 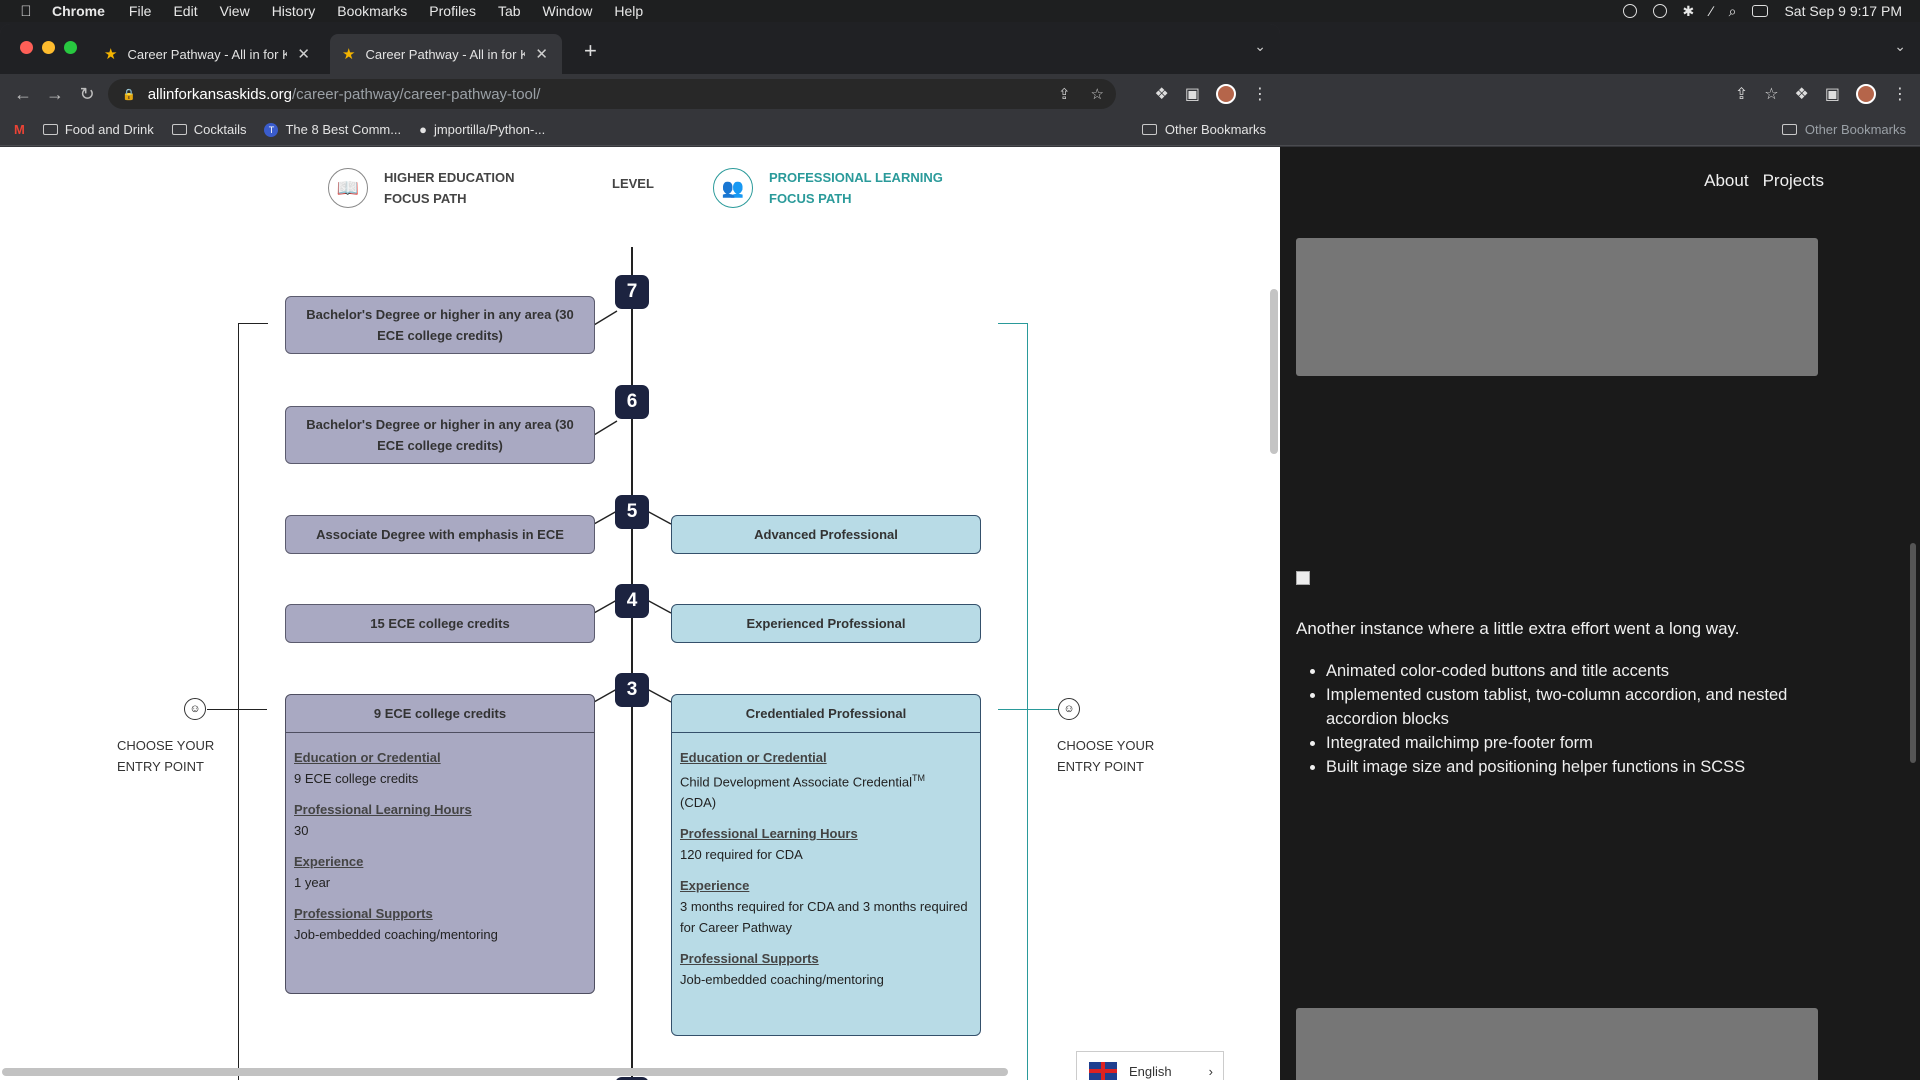 I want to click on site-nav: About Projects, so click(x=1764, y=181).